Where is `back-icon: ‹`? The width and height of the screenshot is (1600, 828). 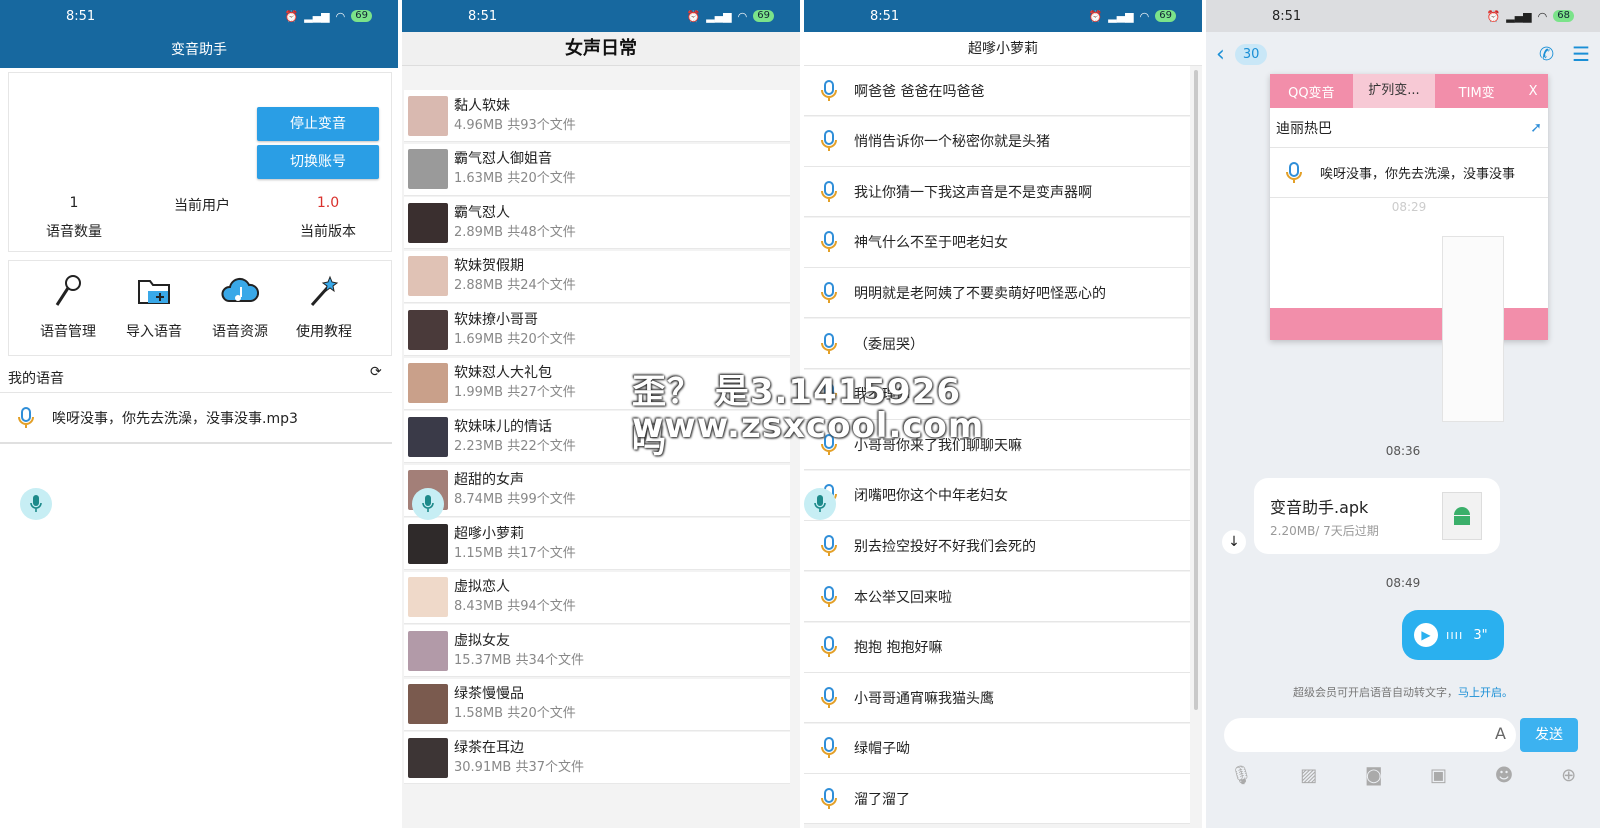
back-icon: ‹ is located at coordinates (1220, 54).